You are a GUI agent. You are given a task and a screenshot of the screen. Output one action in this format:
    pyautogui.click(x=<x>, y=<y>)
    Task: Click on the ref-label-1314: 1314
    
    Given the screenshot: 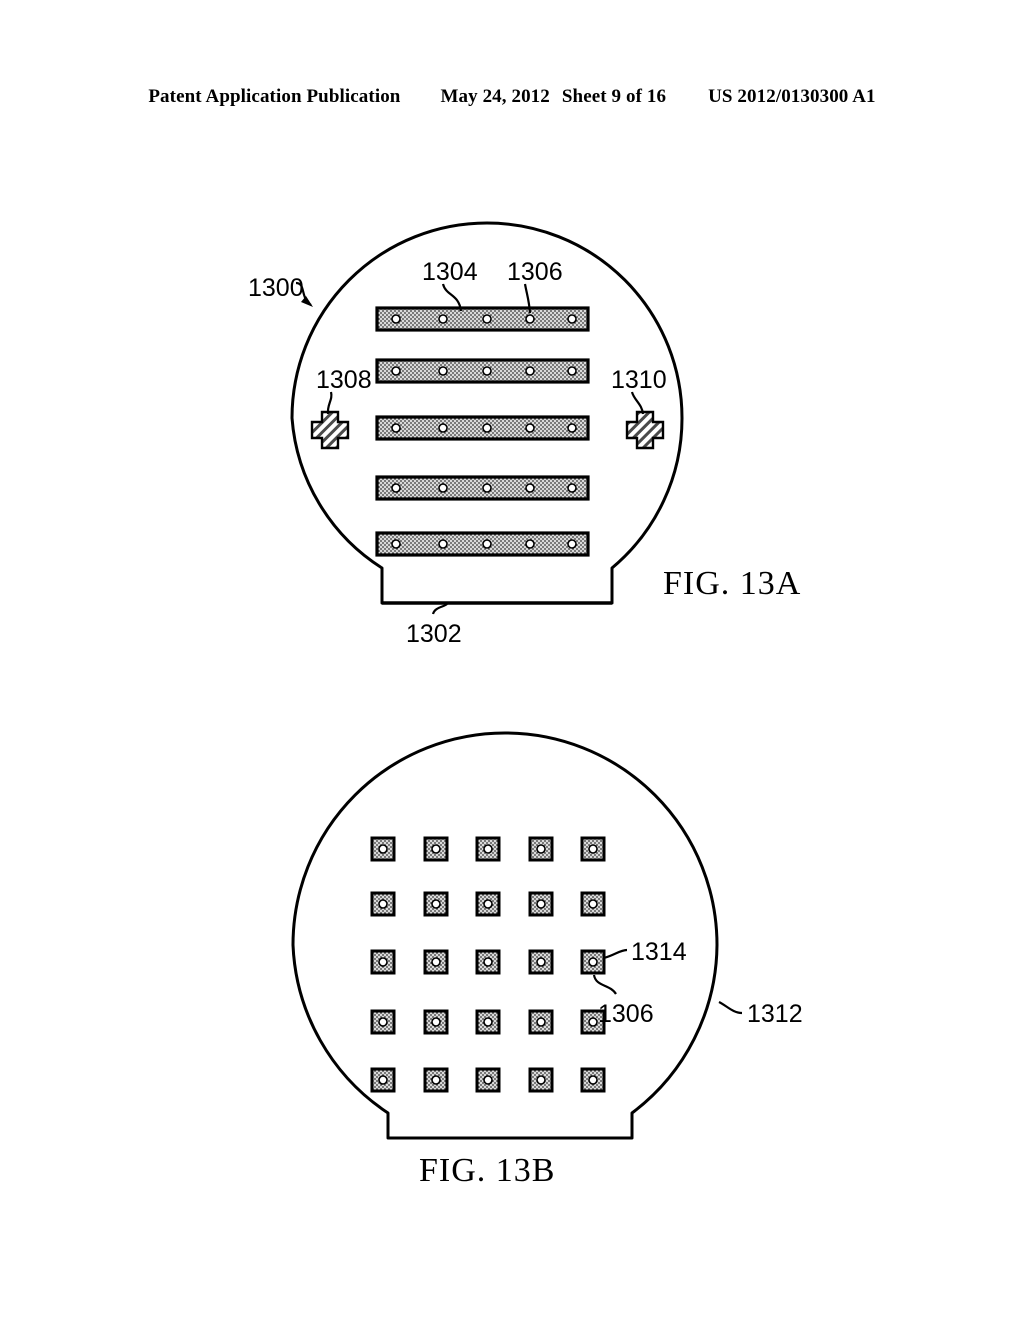 What is the action you would take?
    pyautogui.click(x=659, y=952)
    